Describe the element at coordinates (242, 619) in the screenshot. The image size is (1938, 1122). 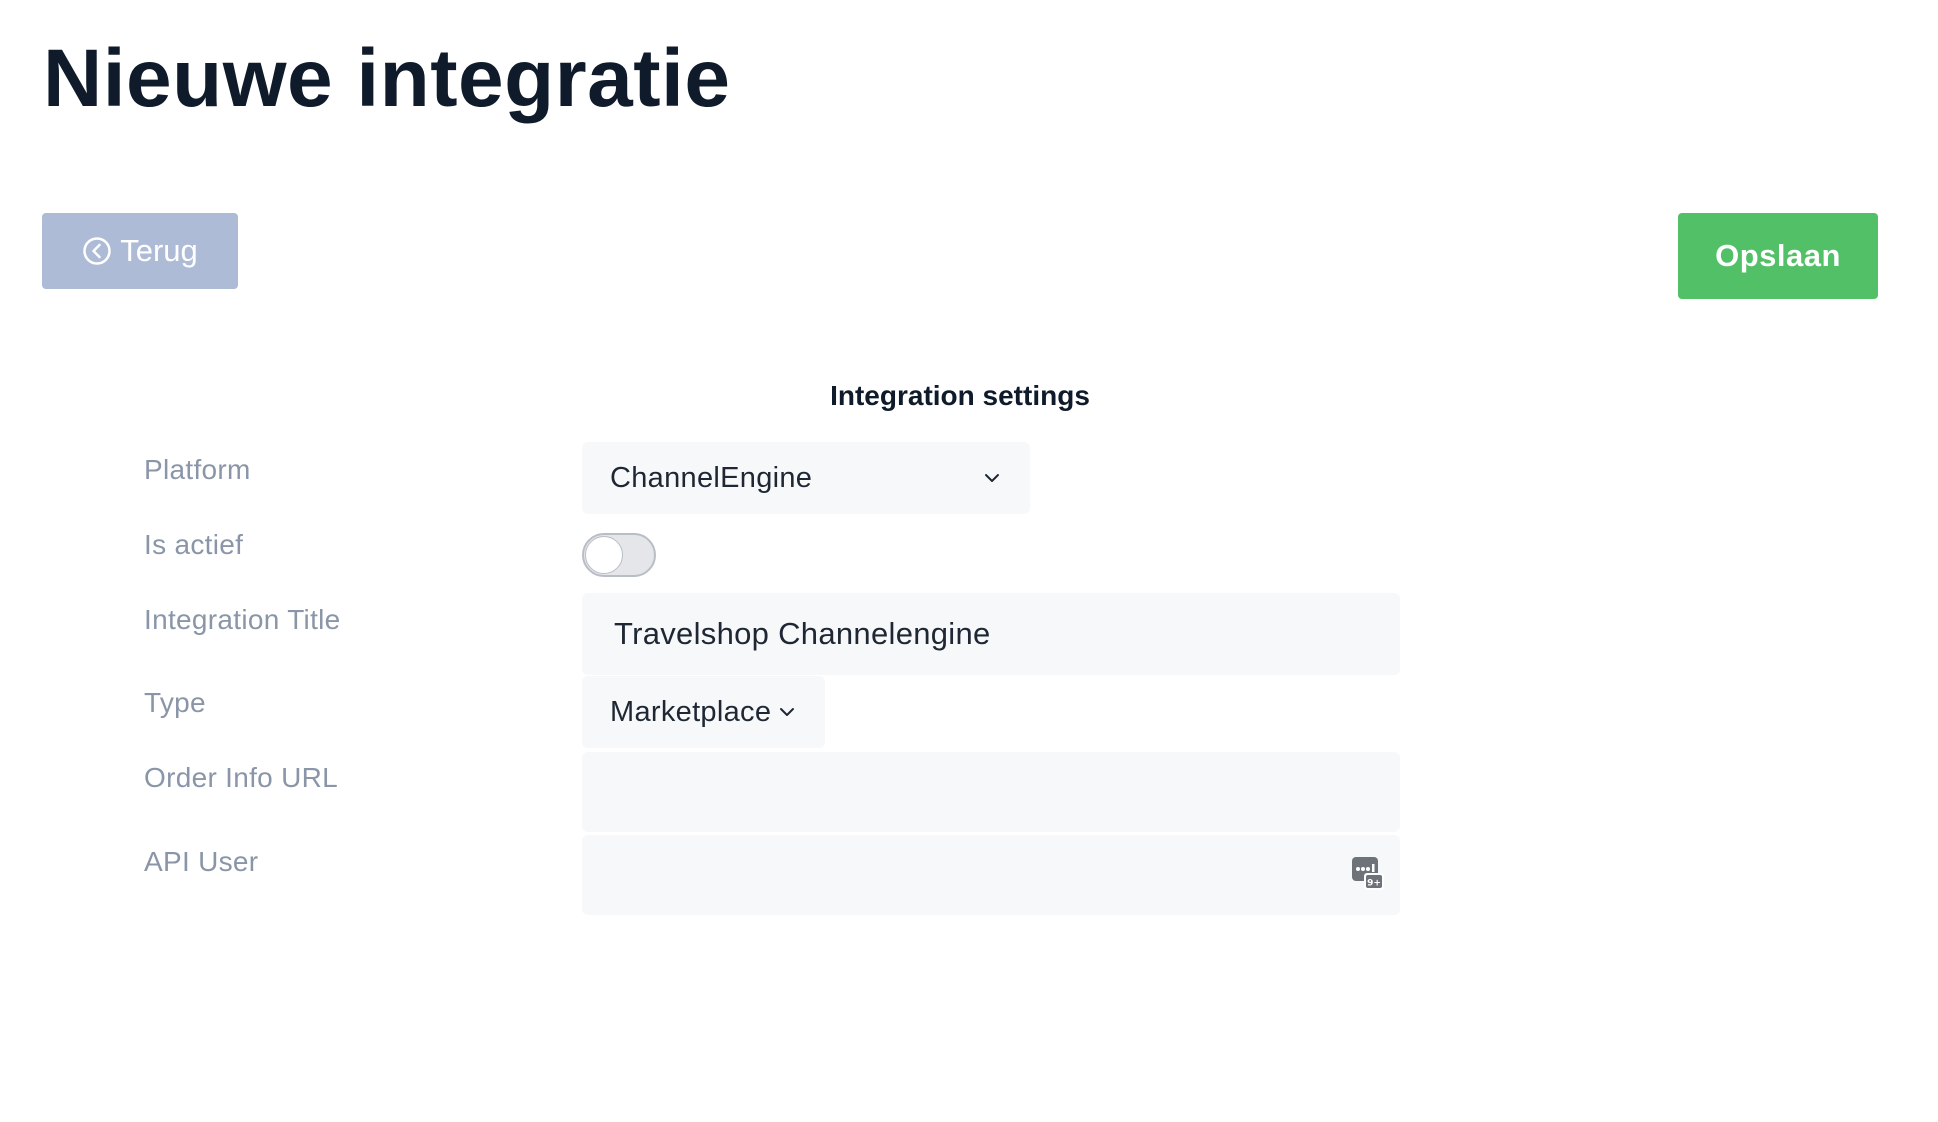
I see `integration-title-label: Integration Title` at that location.